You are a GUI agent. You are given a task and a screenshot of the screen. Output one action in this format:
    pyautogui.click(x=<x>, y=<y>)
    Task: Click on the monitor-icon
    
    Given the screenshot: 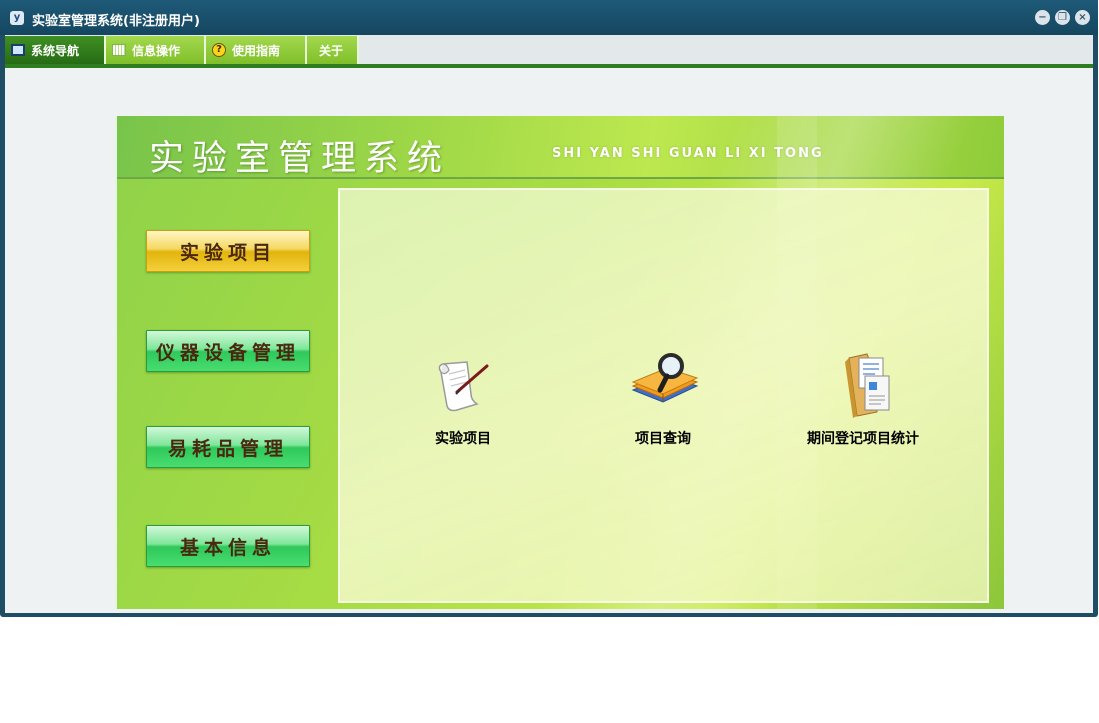 What is the action you would take?
    pyautogui.click(x=18, y=50)
    